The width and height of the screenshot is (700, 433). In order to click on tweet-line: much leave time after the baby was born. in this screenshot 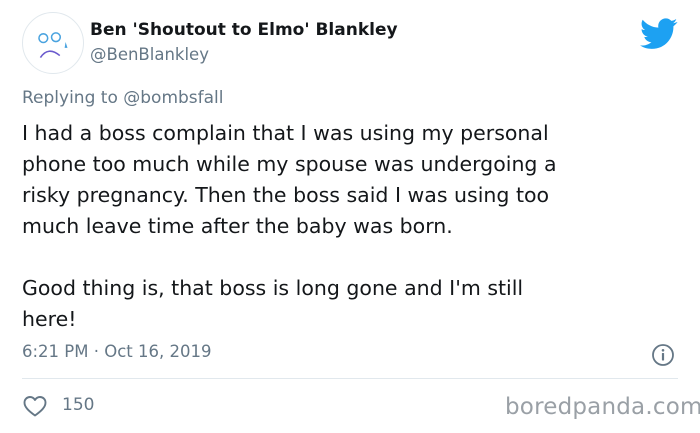, I will do `click(237, 226)`.